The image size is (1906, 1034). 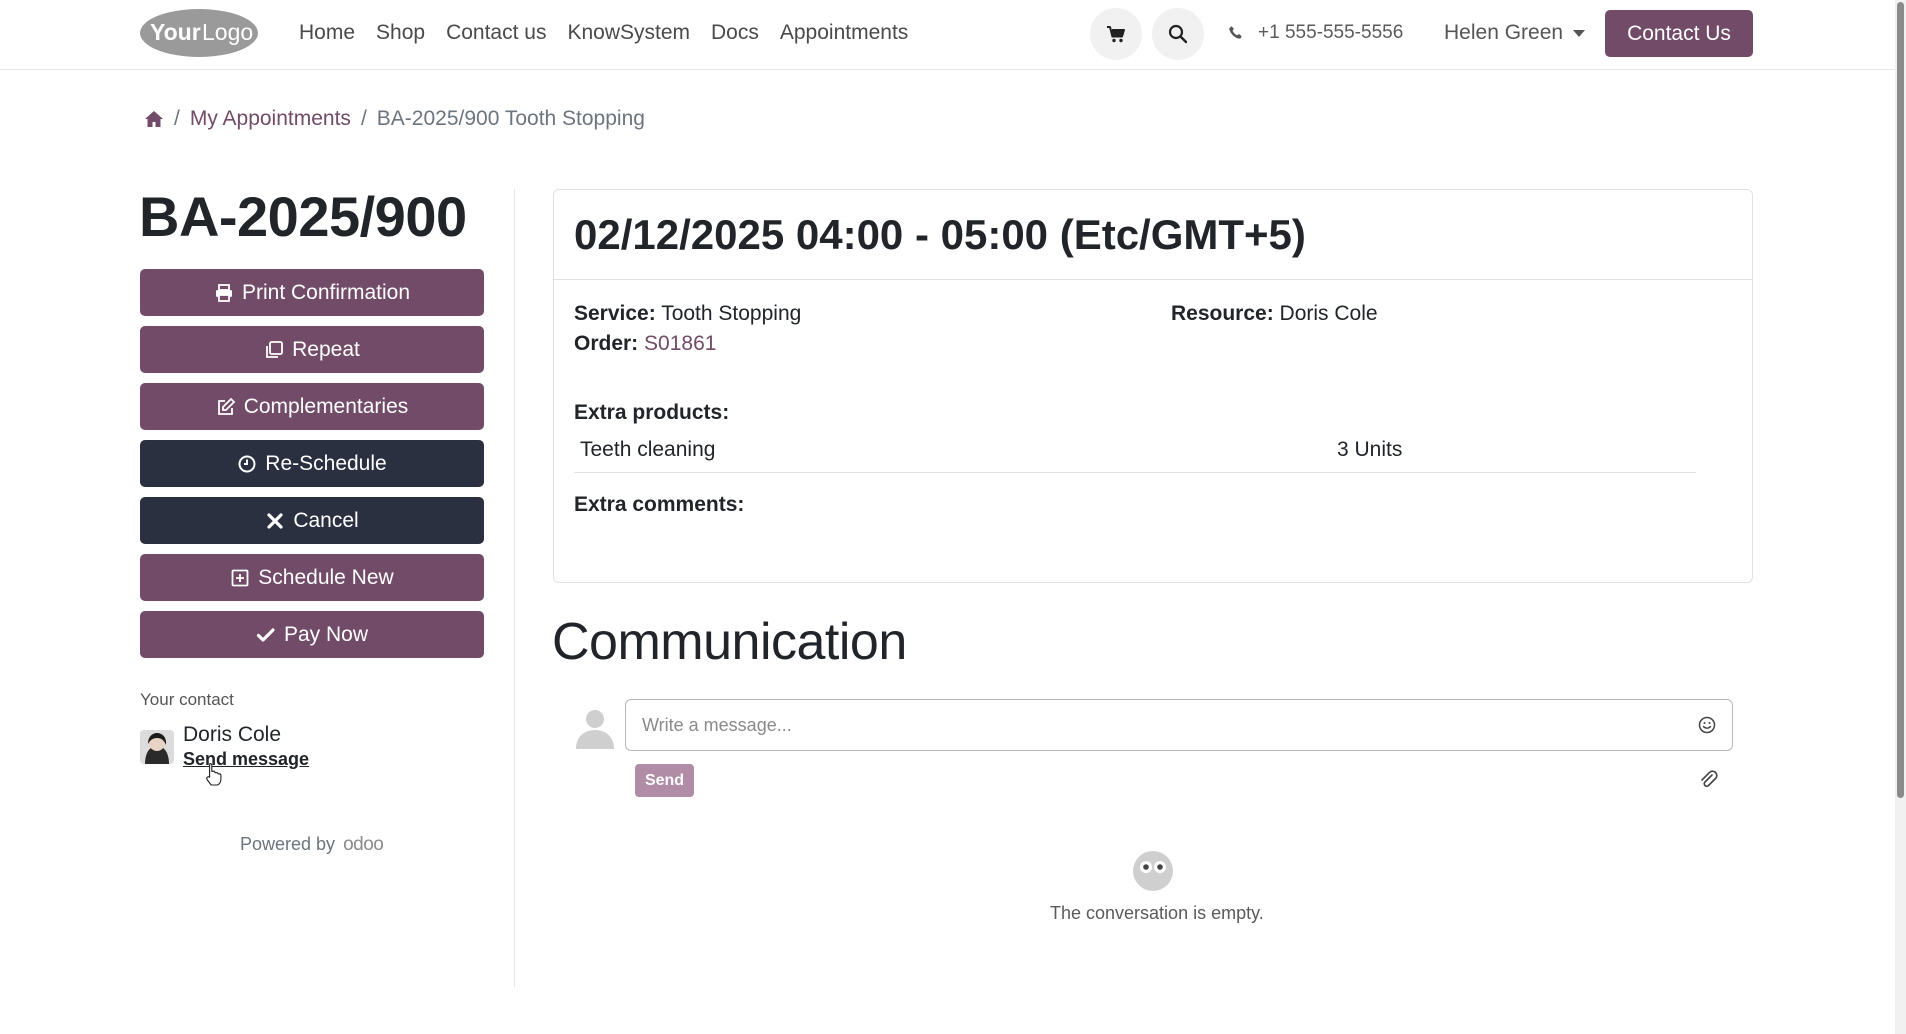 I want to click on breadcrumb-current: BA-2025/900 Tooth Stopping, so click(x=510, y=118).